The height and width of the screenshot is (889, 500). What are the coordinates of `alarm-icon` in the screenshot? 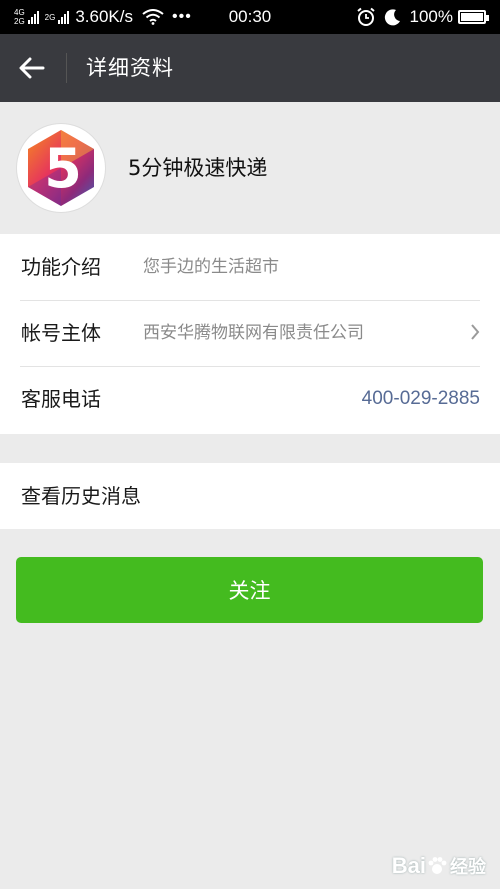 It's located at (366, 17).